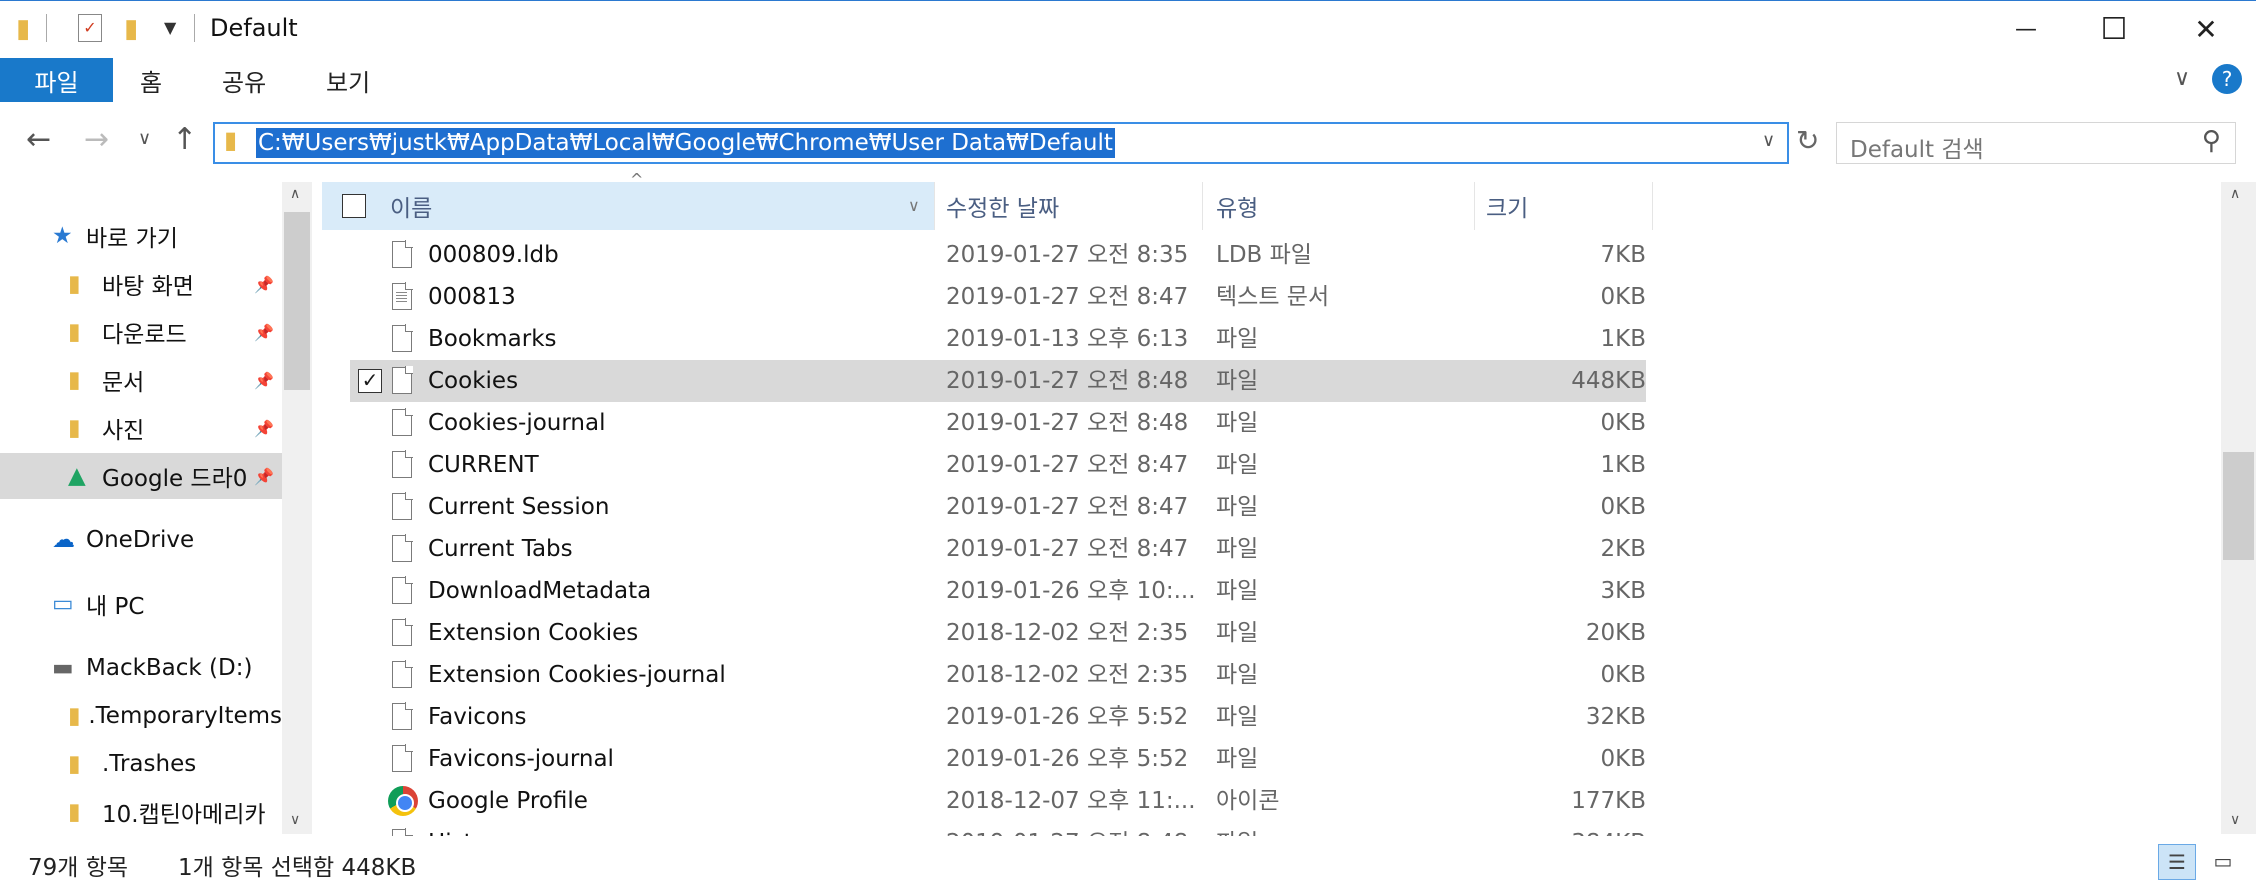 The width and height of the screenshot is (2256, 887). Describe the element at coordinates (2223, 862) in the screenshot. I see `large-icons-view-icon: ▭` at that location.